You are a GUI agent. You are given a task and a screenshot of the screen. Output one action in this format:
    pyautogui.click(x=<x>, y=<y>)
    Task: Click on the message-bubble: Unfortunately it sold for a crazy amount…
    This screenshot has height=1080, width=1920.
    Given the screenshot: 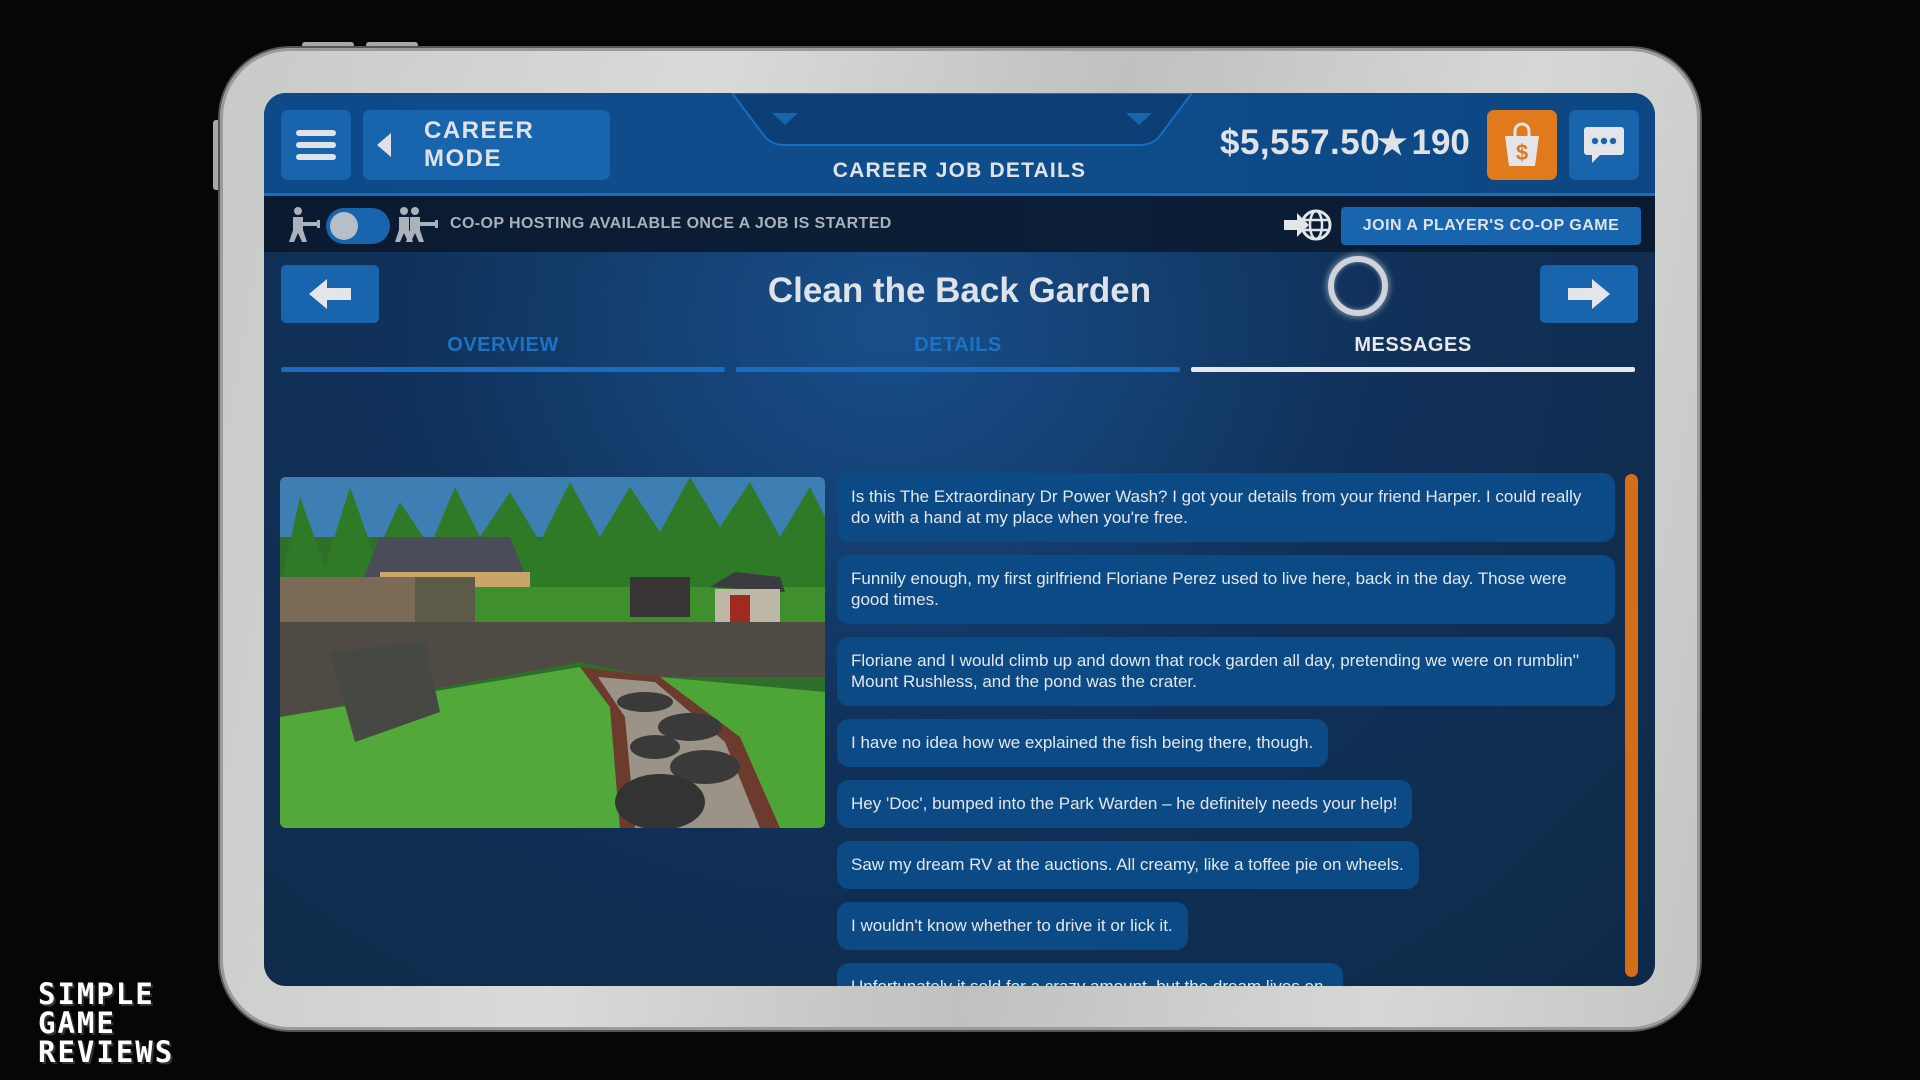 What is the action you would take?
    pyautogui.click(x=1090, y=974)
    